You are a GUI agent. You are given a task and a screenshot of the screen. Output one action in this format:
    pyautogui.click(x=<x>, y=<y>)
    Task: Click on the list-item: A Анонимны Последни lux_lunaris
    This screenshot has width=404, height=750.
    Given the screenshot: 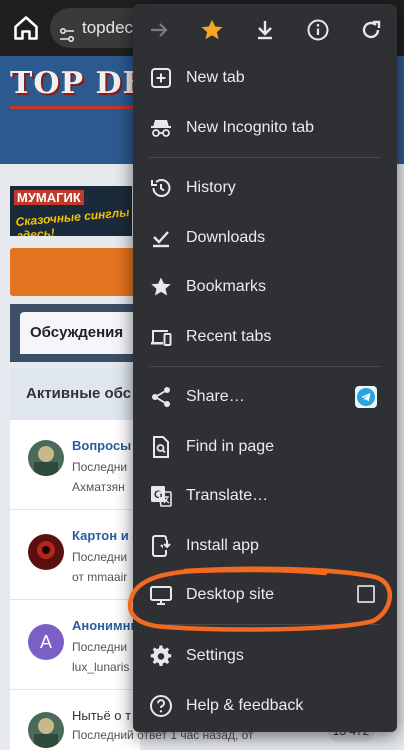 What is the action you would take?
    pyautogui.click(x=76, y=645)
    